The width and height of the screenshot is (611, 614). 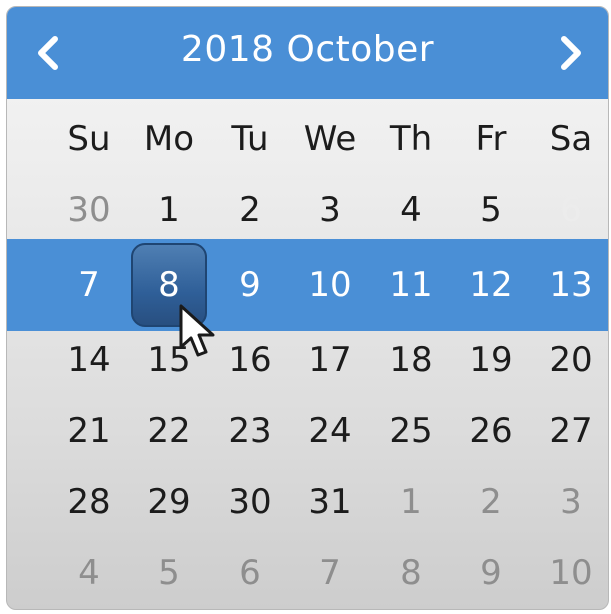 I want to click on next-month-button, so click(x=572, y=53).